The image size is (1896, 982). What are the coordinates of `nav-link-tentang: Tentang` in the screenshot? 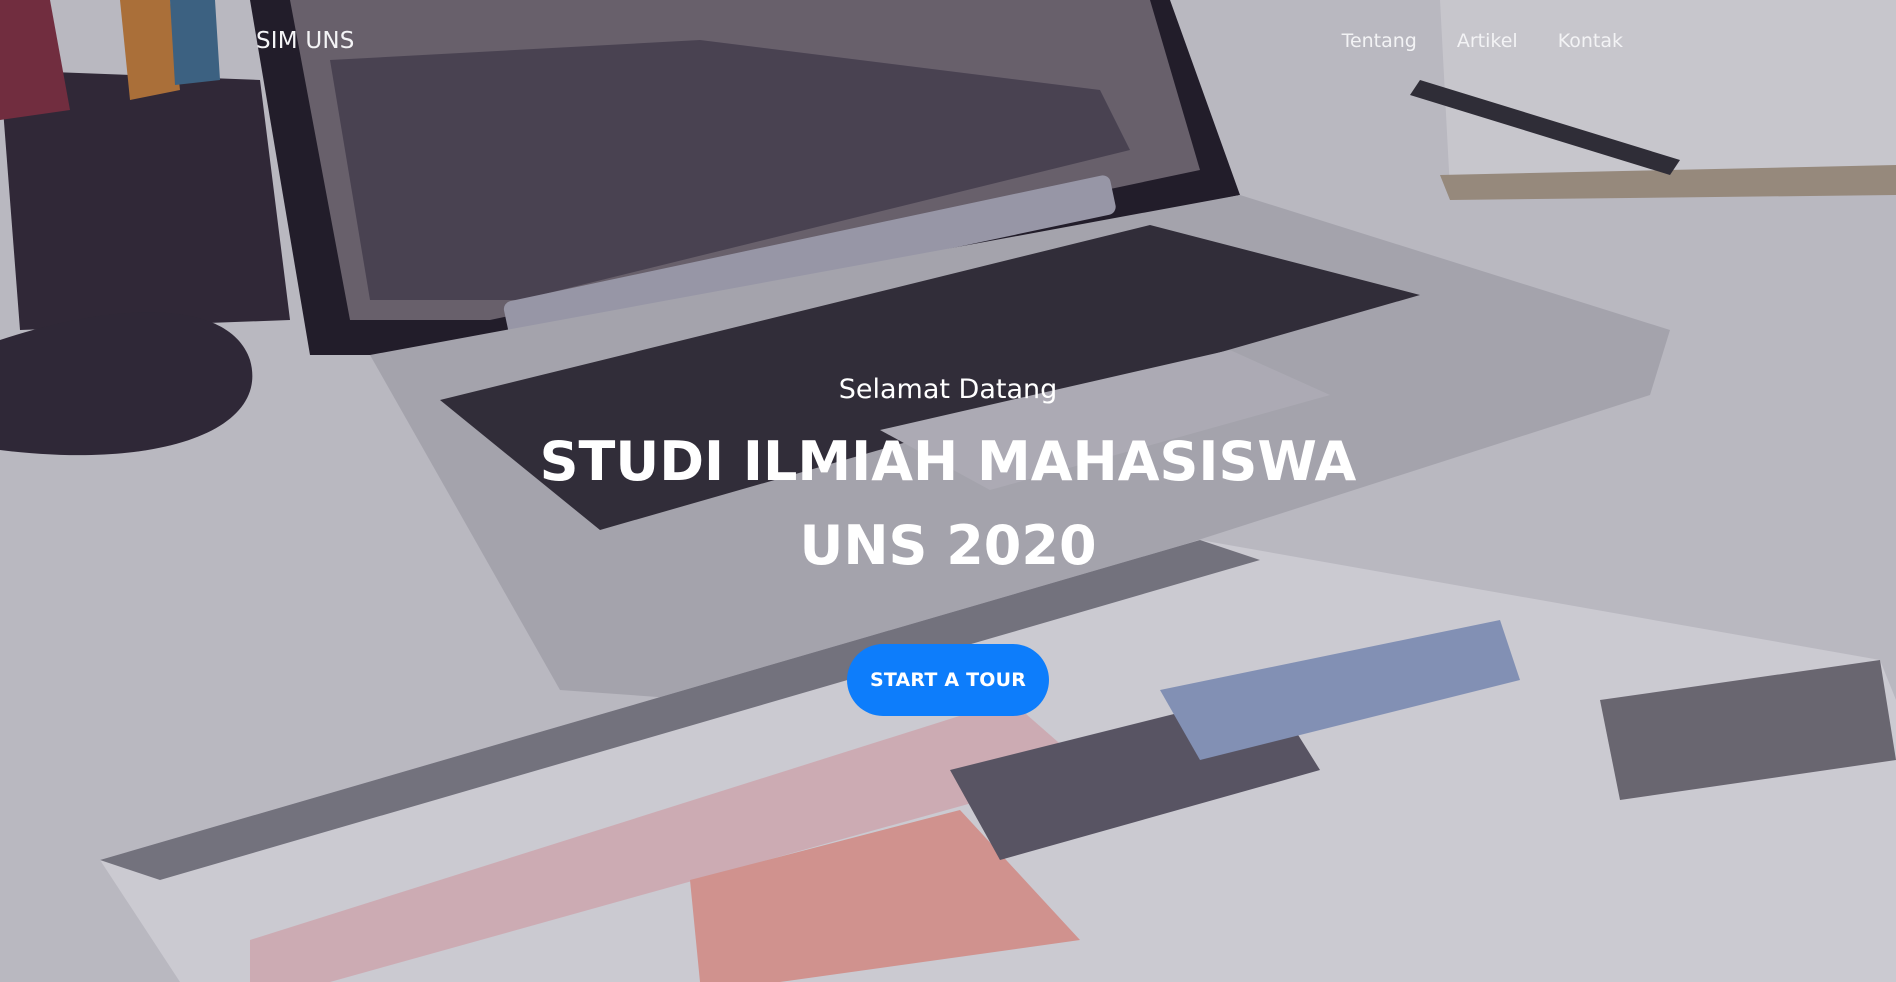 It's located at (1379, 41).